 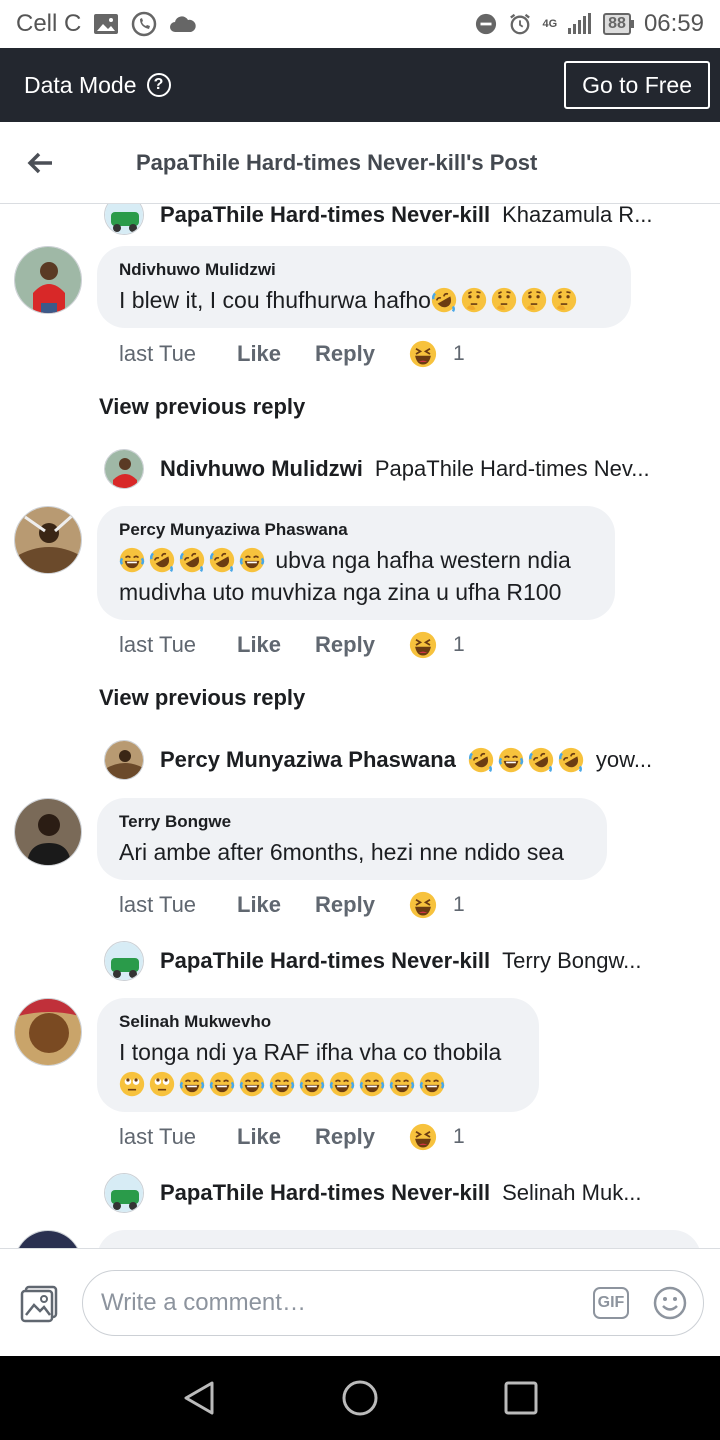 I want to click on comment-author: Terry Bongwe, so click(x=352, y=822).